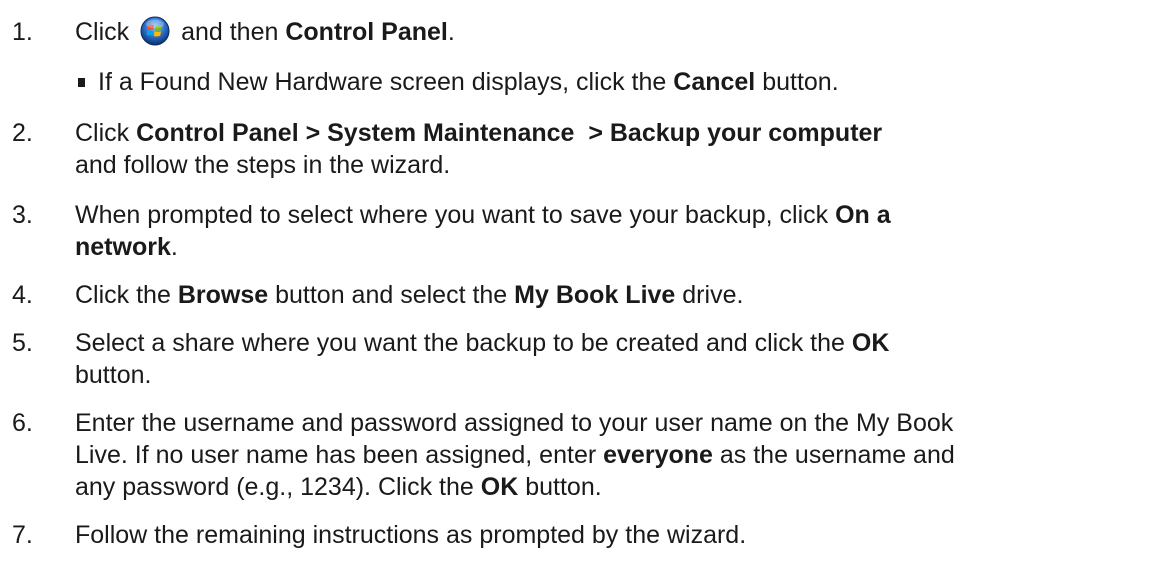 This screenshot has width=1163, height=565. What do you see at coordinates (22, 343) in the screenshot?
I see `step-number: 5.` at bounding box center [22, 343].